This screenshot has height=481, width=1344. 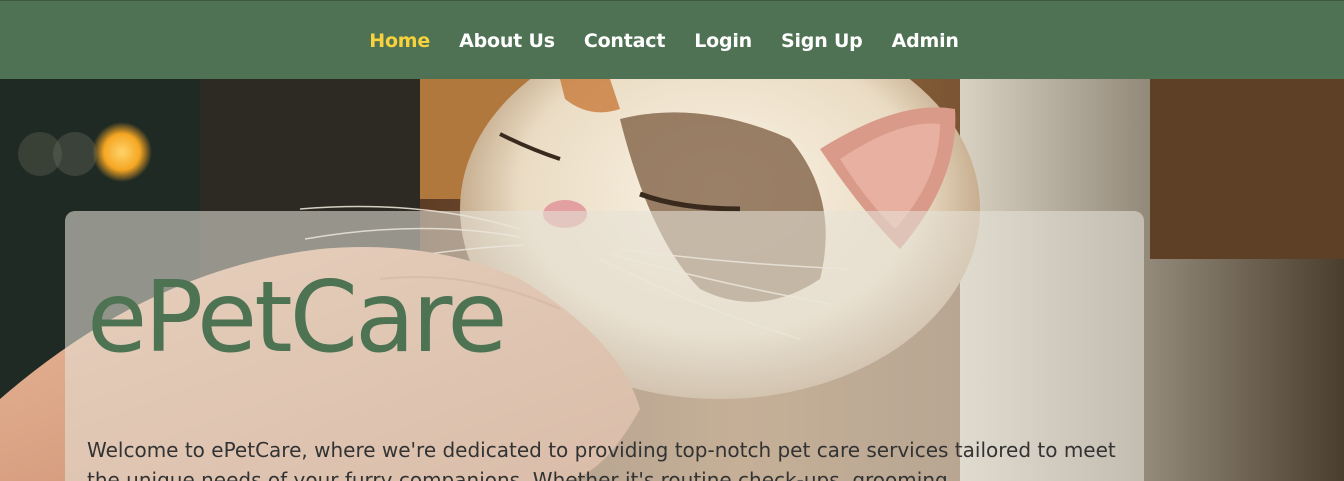 What do you see at coordinates (400, 41) in the screenshot?
I see `nav-home-link: Home` at bounding box center [400, 41].